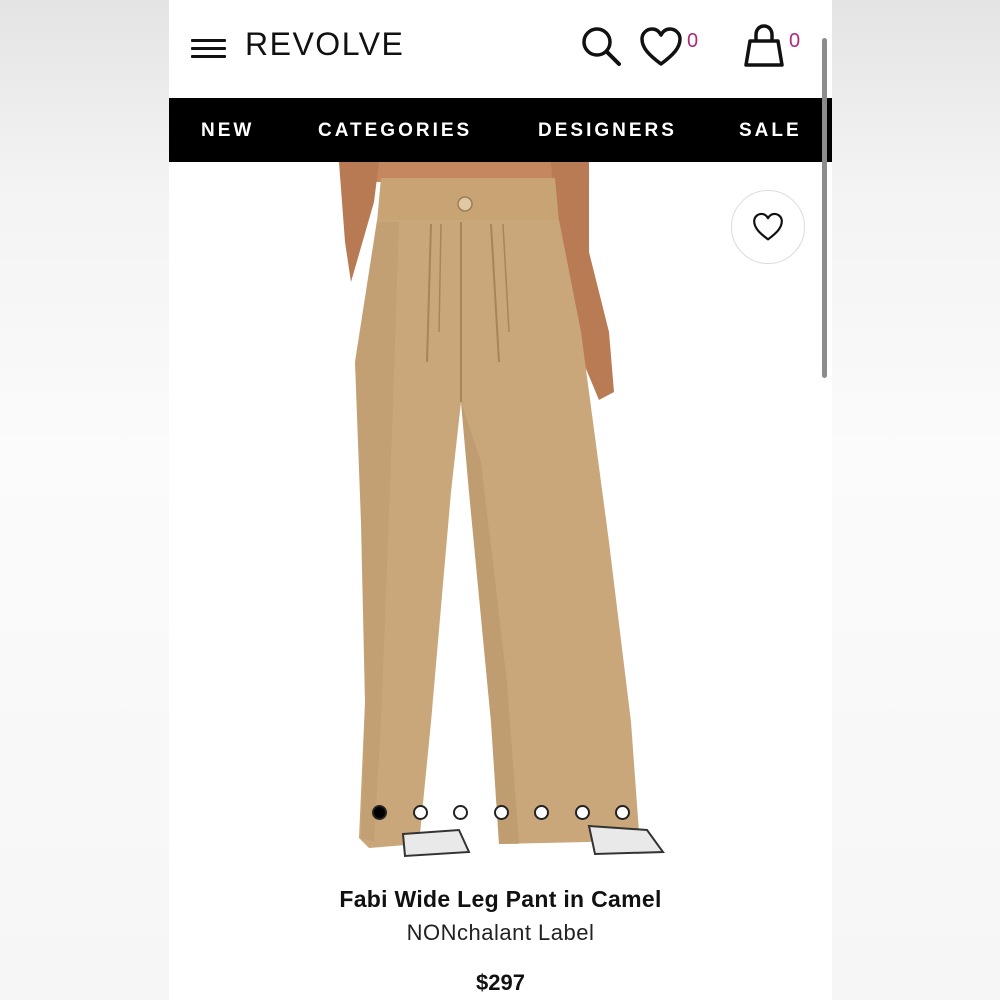  Describe the element at coordinates (661, 47) in the screenshot. I see `wishlist-heart-icon` at that location.